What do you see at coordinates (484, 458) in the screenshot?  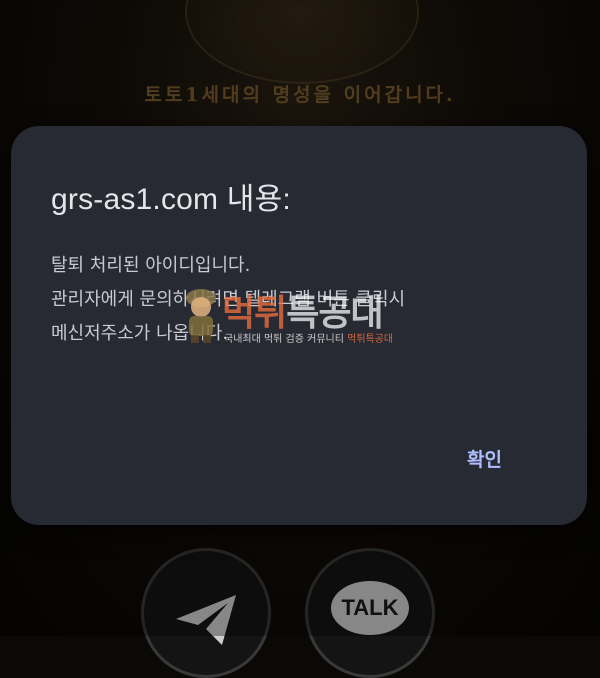 I see `confirm-button: 확인` at bounding box center [484, 458].